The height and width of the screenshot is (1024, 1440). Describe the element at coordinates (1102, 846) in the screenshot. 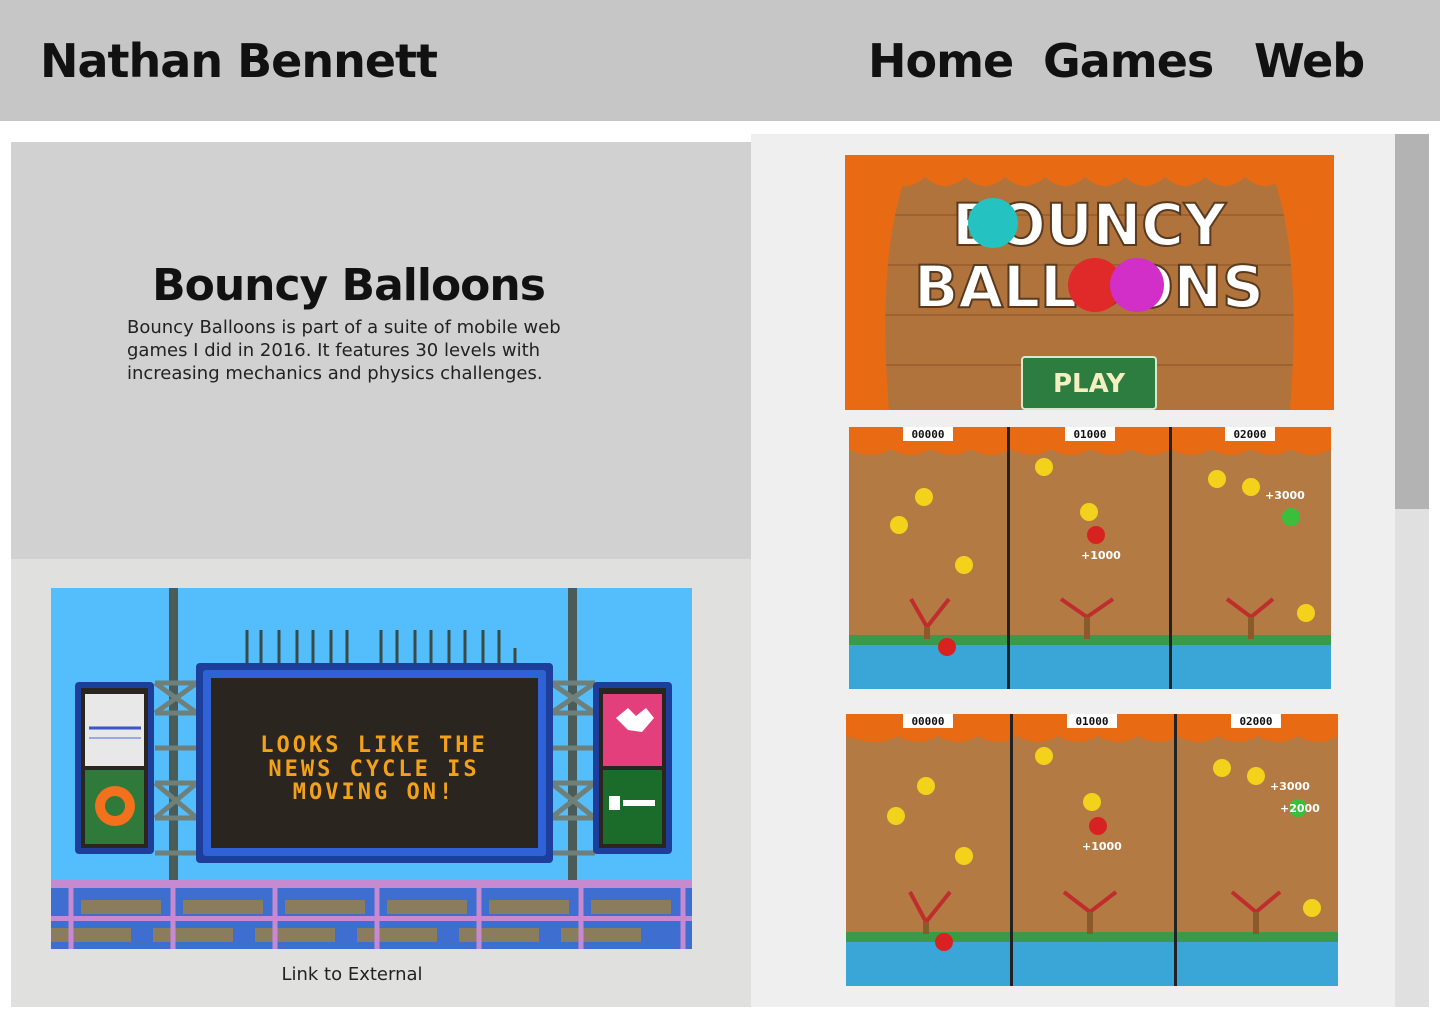

I see `popup-1000b: +1000` at that location.